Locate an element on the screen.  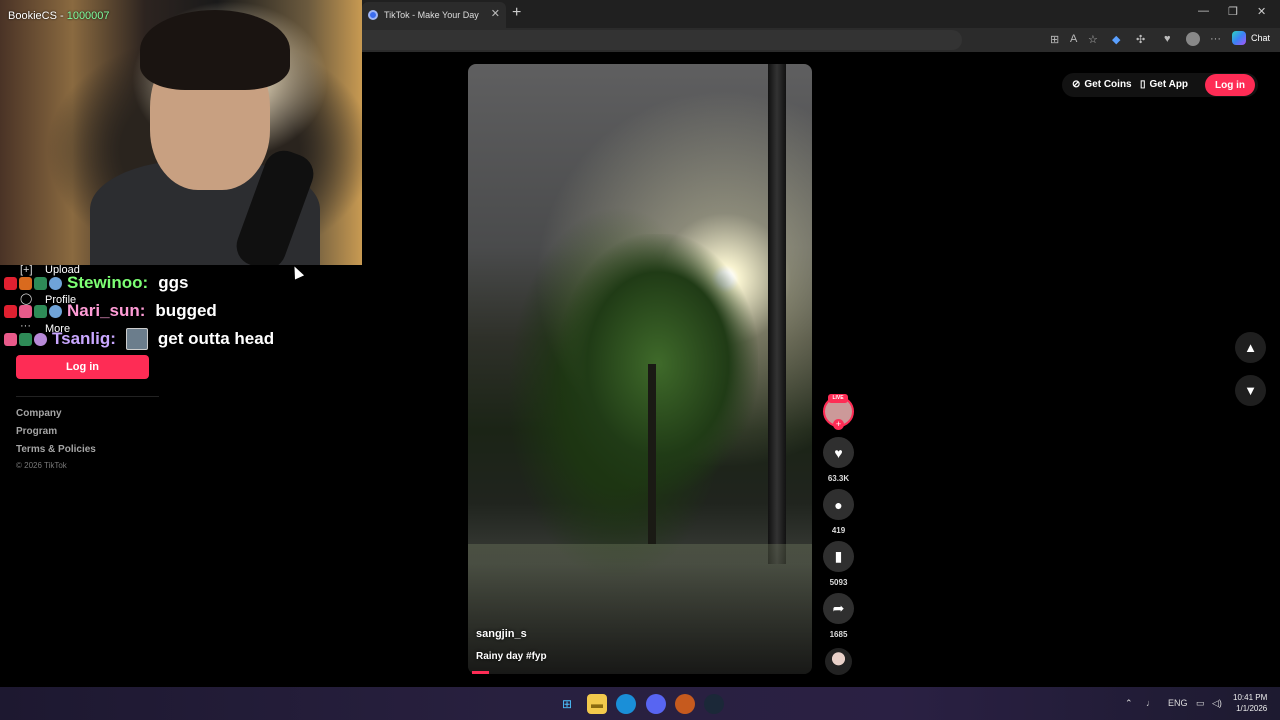
emote-image is located at coordinates (136, 339).